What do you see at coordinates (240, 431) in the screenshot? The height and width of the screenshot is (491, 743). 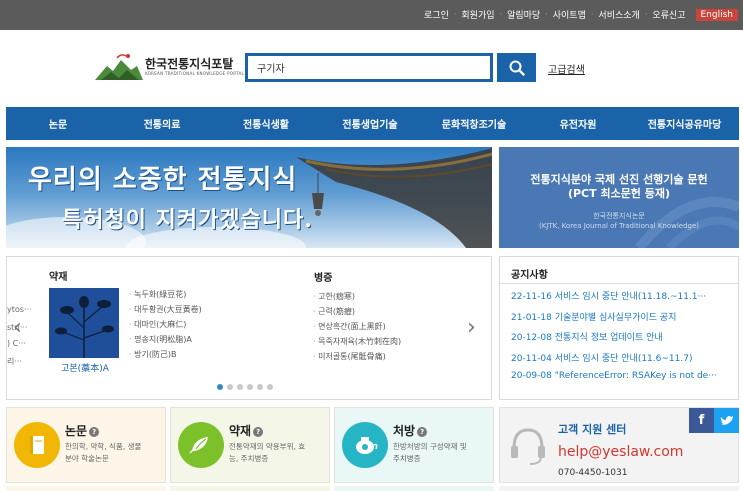 I see `card-title-text: 약재` at bounding box center [240, 431].